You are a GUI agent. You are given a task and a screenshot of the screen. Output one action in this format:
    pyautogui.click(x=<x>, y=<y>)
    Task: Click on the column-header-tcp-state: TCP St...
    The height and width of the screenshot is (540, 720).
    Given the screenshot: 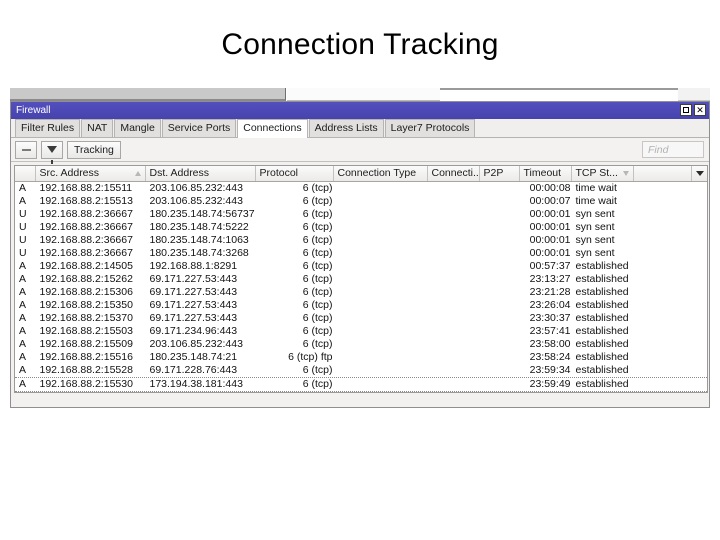 What is the action you would take?
    pyautogui.click(x=602, y=174)
    